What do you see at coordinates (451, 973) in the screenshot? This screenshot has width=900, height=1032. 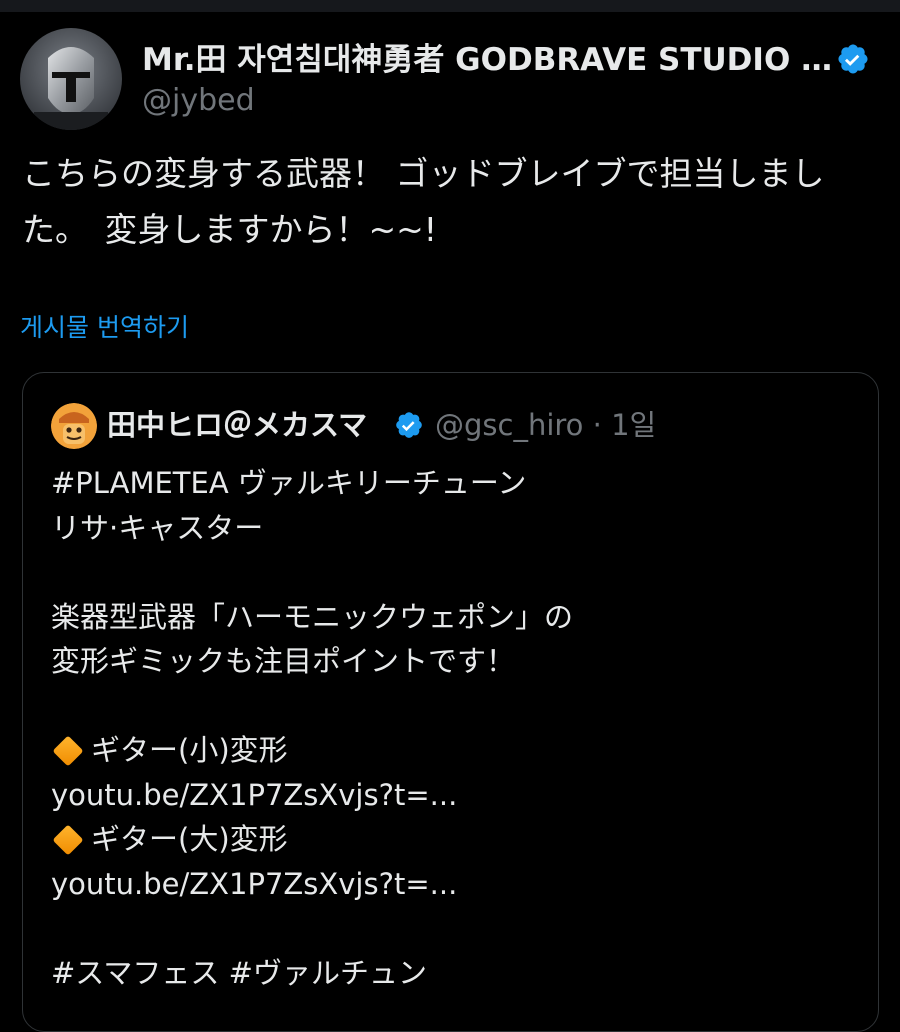 I see `hashtag-line: #スマフェス #ヴァルチュン` at bounding box center [451, 973].